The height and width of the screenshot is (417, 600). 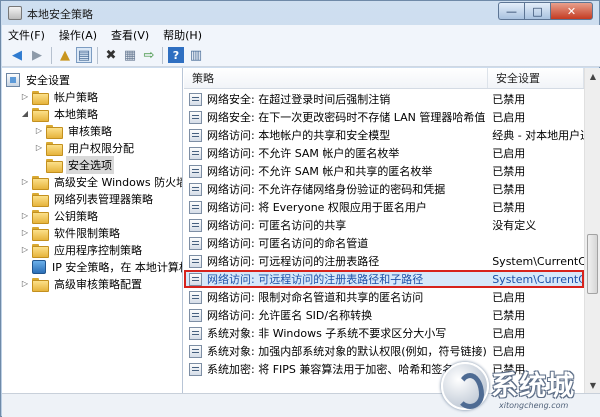 What do you see at coordinates (384, 171) in the screenshot?
I see `table-row: 网络访问: 不允许 SAM 帐户和共享的匿名枚举 已禁用` at bounding box center [384, 171].